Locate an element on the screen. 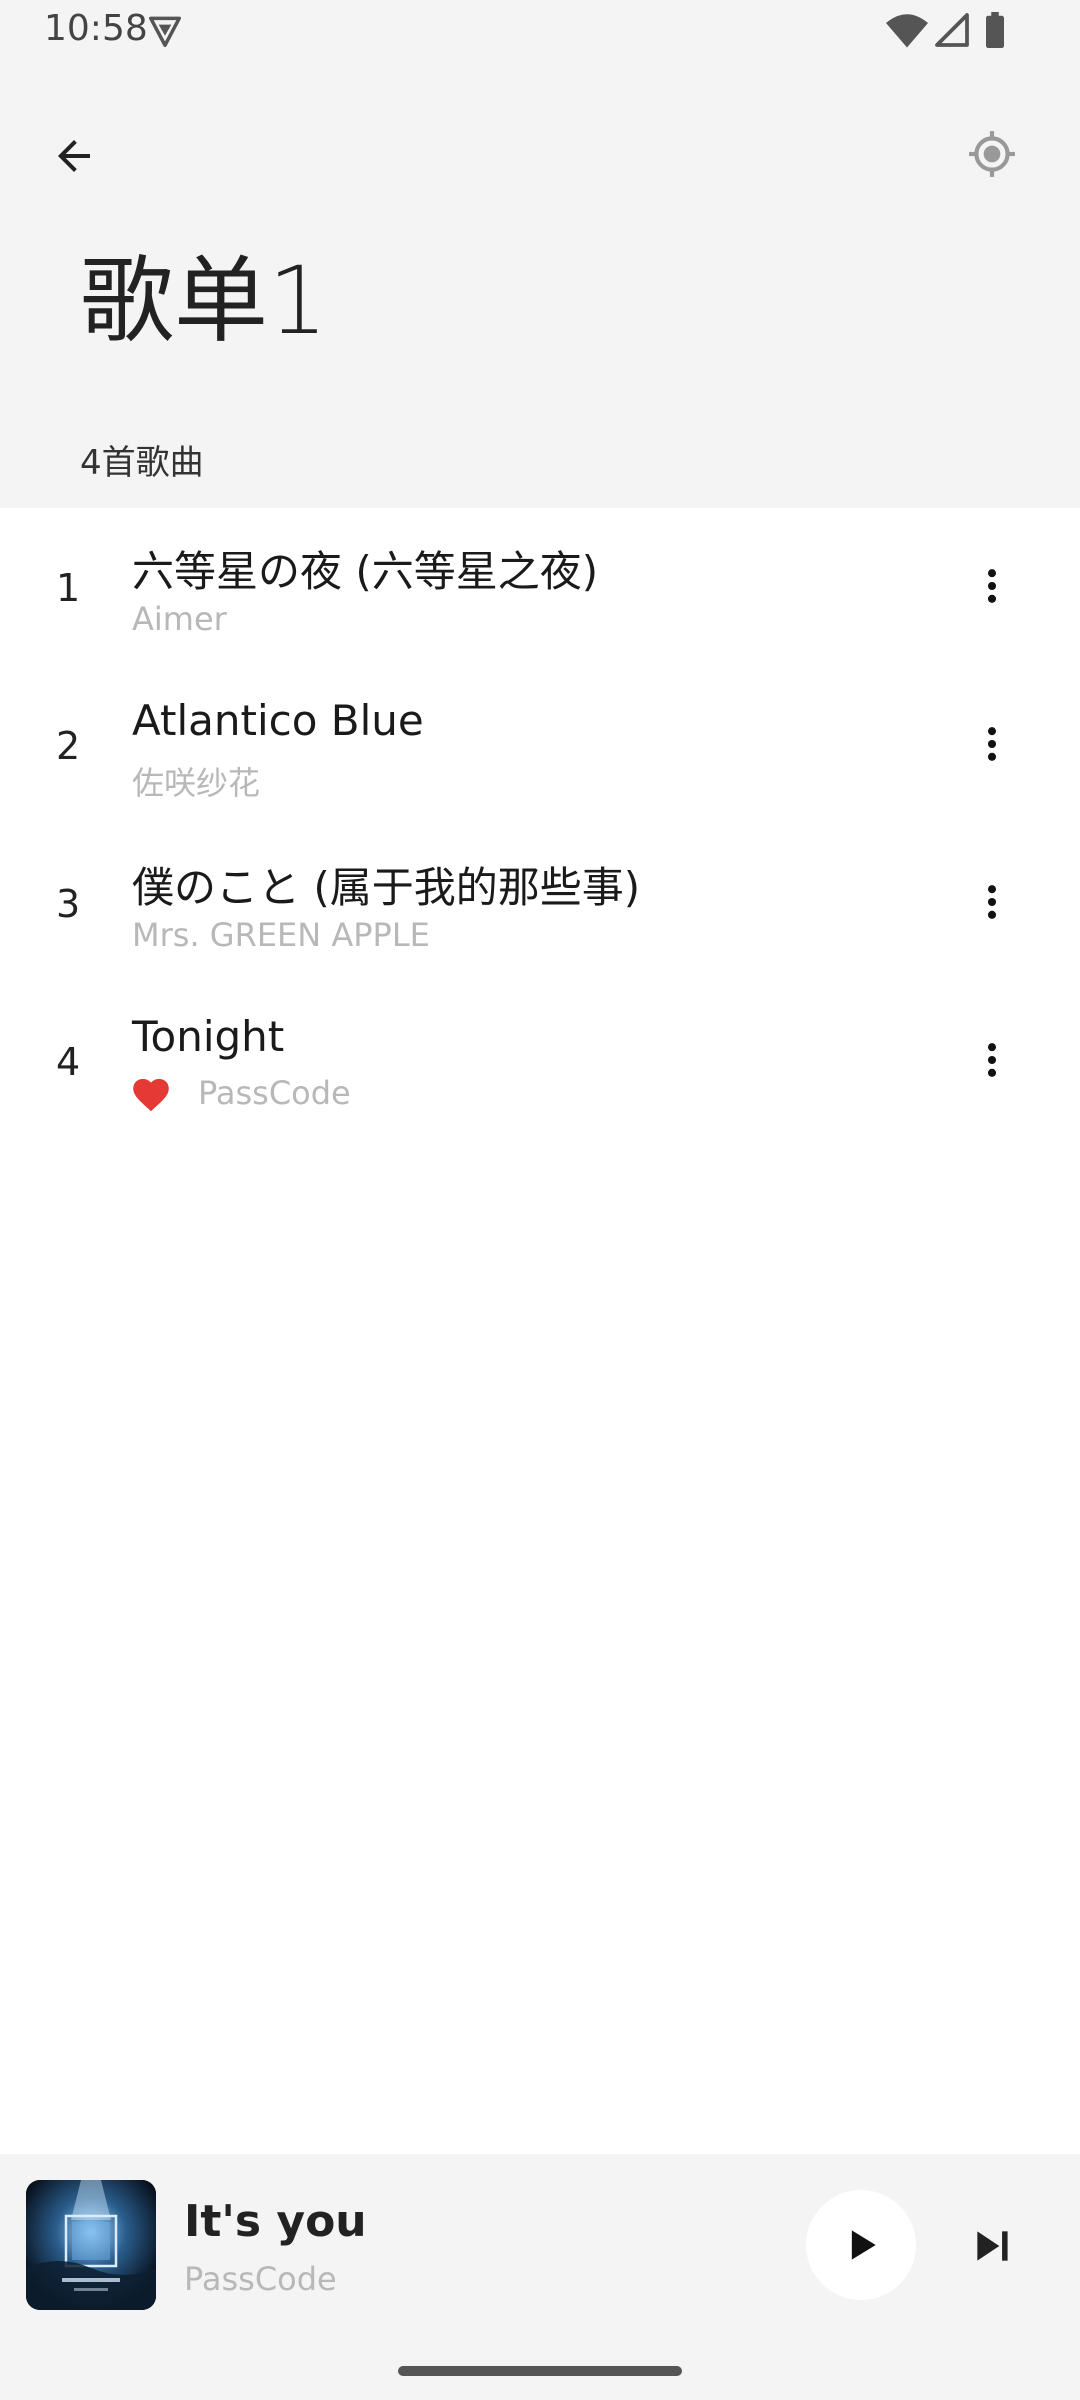 This screenshot has height=2400, width=1080. song-artist: Aimer is located at coordinates (179, 619).